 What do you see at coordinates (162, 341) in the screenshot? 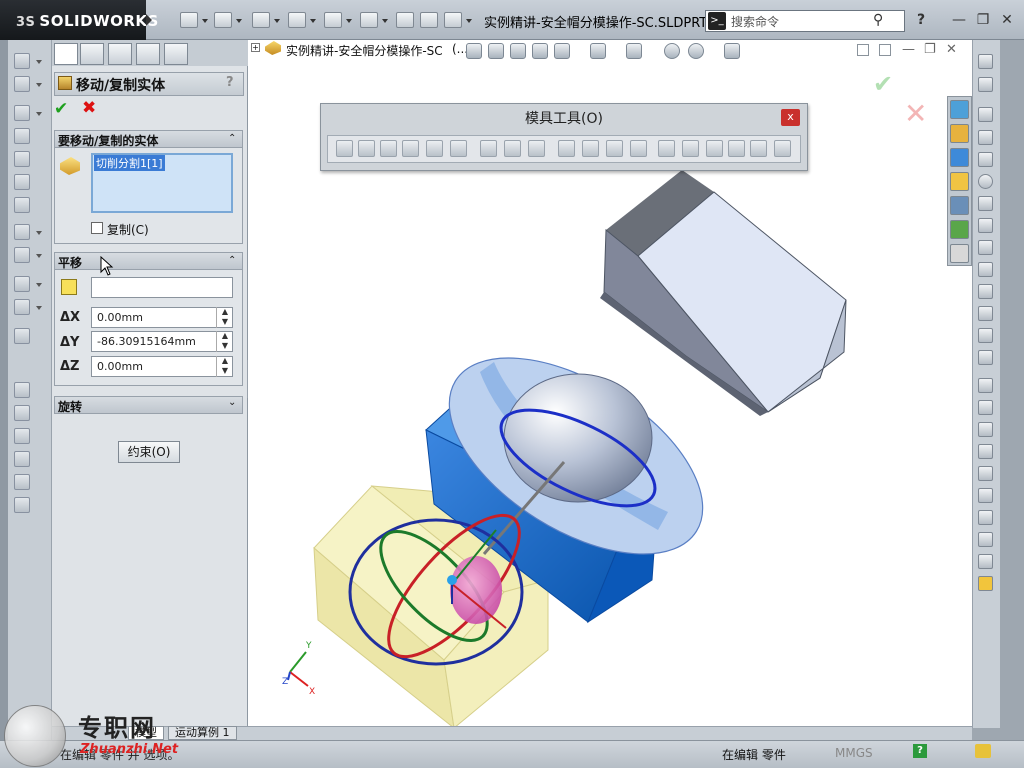
I see `delta-y-field: -86.30915164mm` at bounding box center [162, 341].